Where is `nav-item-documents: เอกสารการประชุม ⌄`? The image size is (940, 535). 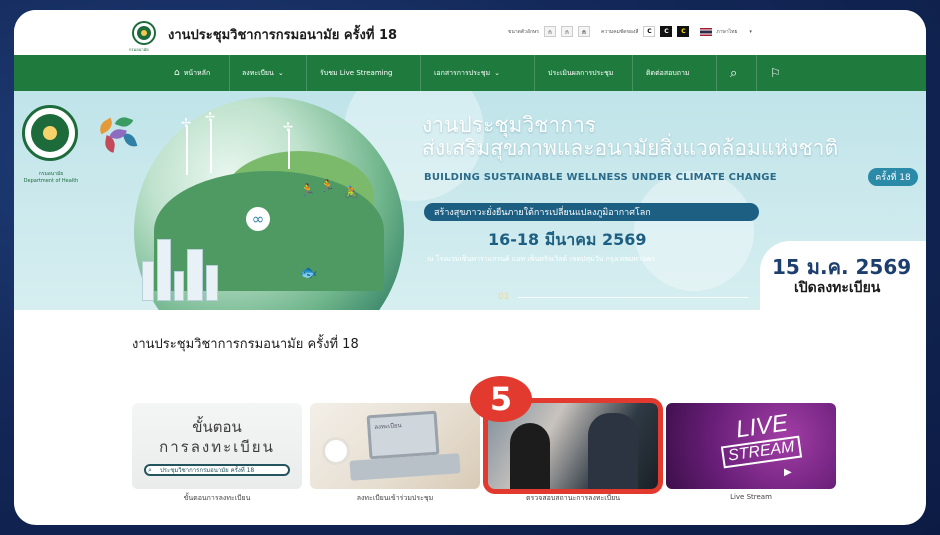 nav-item-documents: เอกสารการประชุม ⌄ is located at coordinates (467, 73).